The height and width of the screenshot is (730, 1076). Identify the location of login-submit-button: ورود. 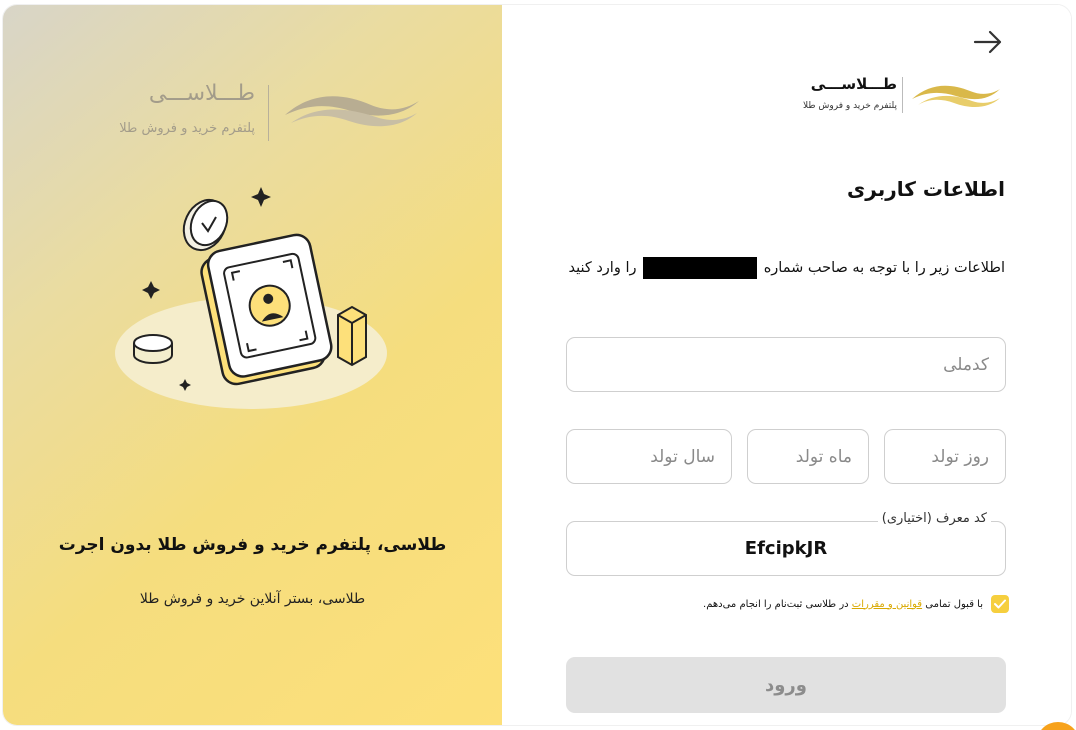
(786, 685).